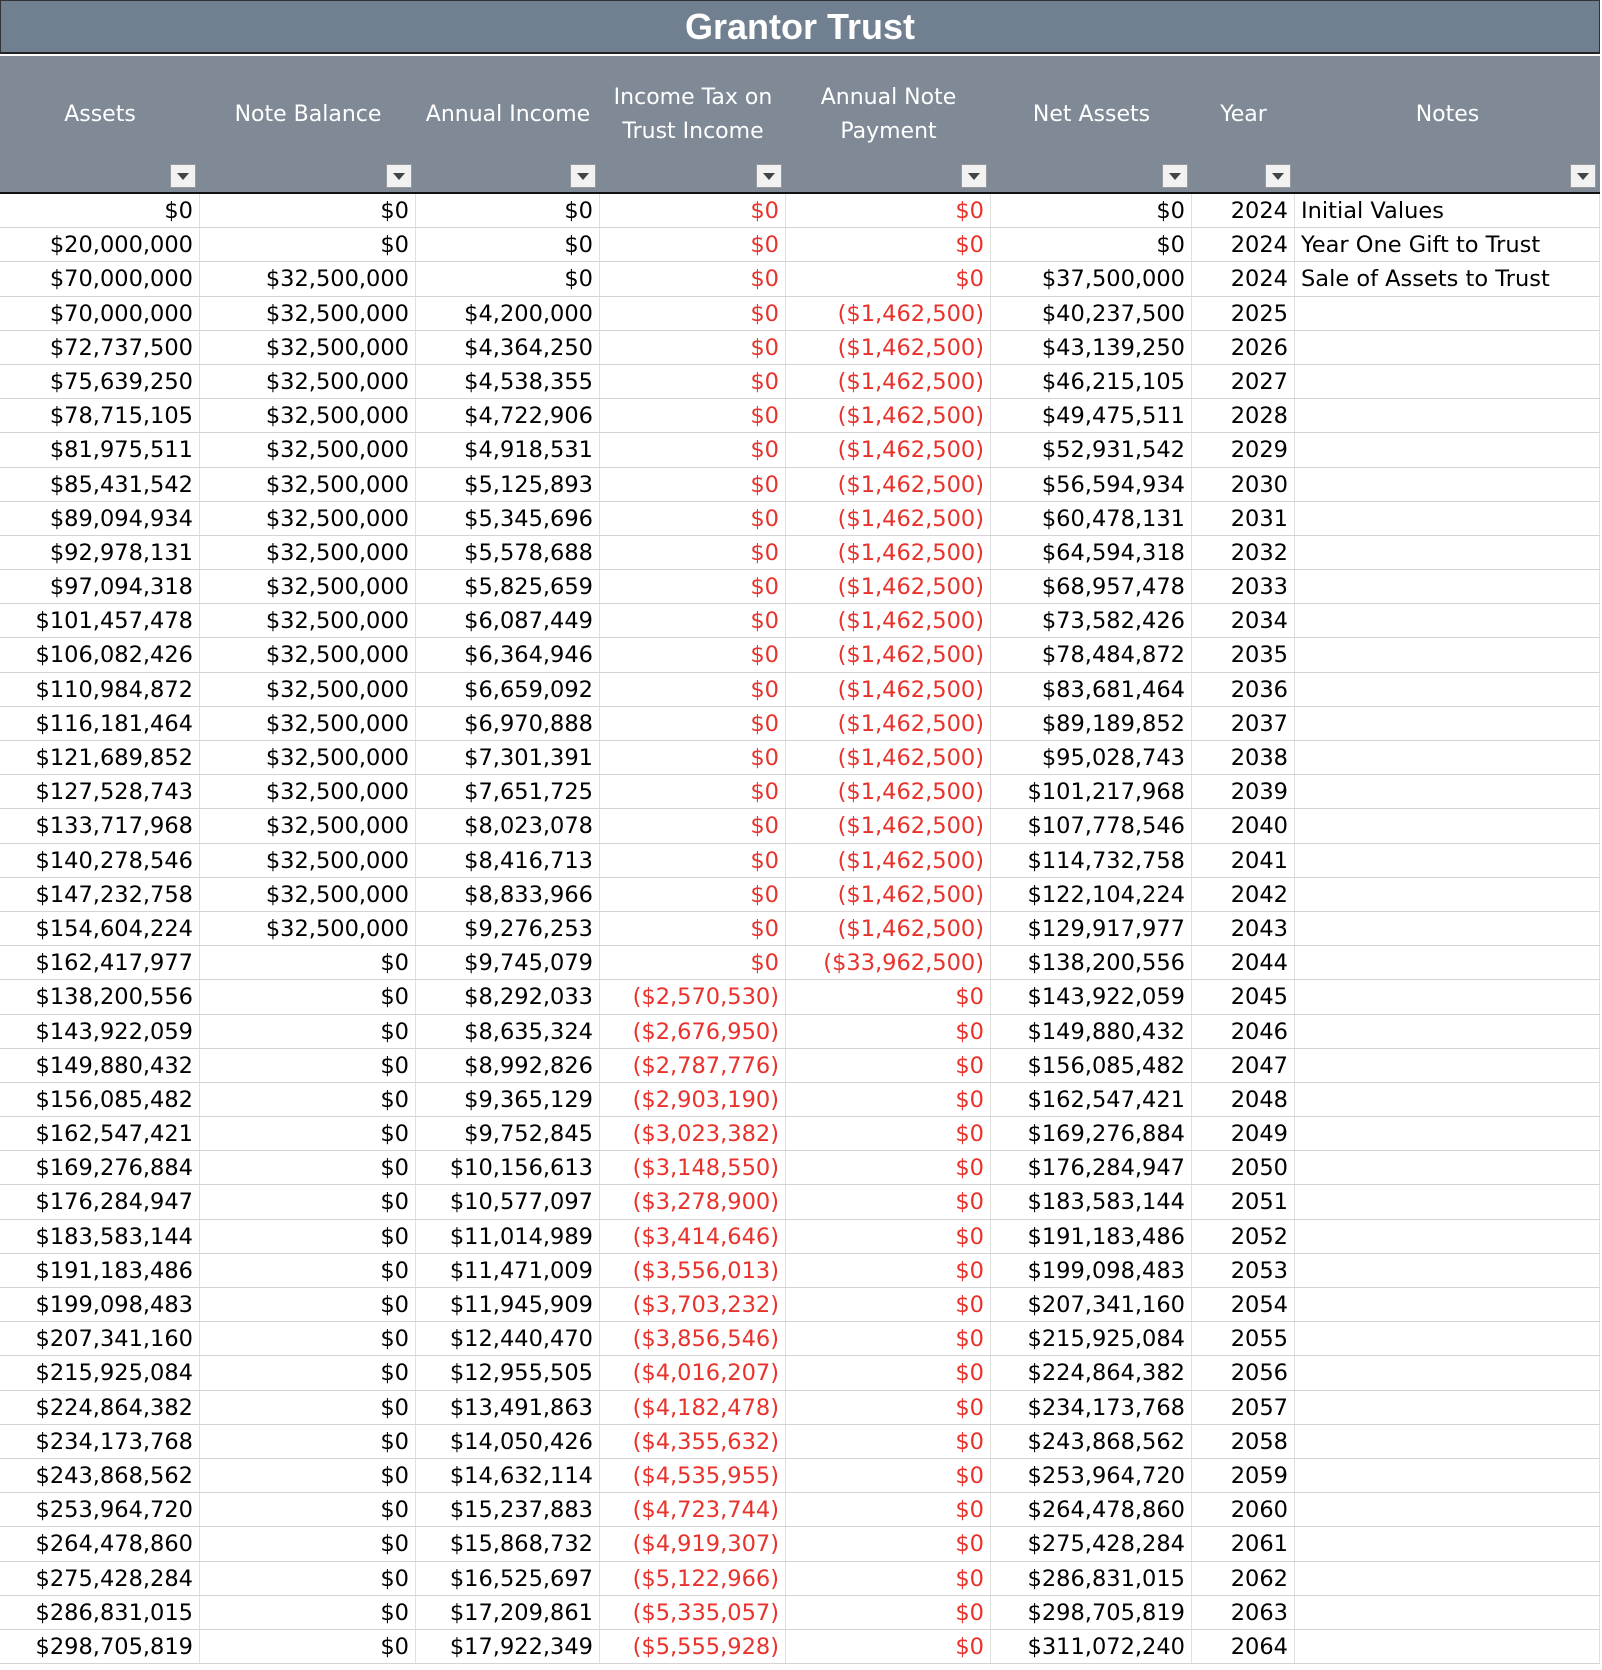 The height and width of the screenshot is (1670, 1602). Describe the element at coordinates (1243, 1134) in the screenshot. I see `cell-year: 2049` at that location.